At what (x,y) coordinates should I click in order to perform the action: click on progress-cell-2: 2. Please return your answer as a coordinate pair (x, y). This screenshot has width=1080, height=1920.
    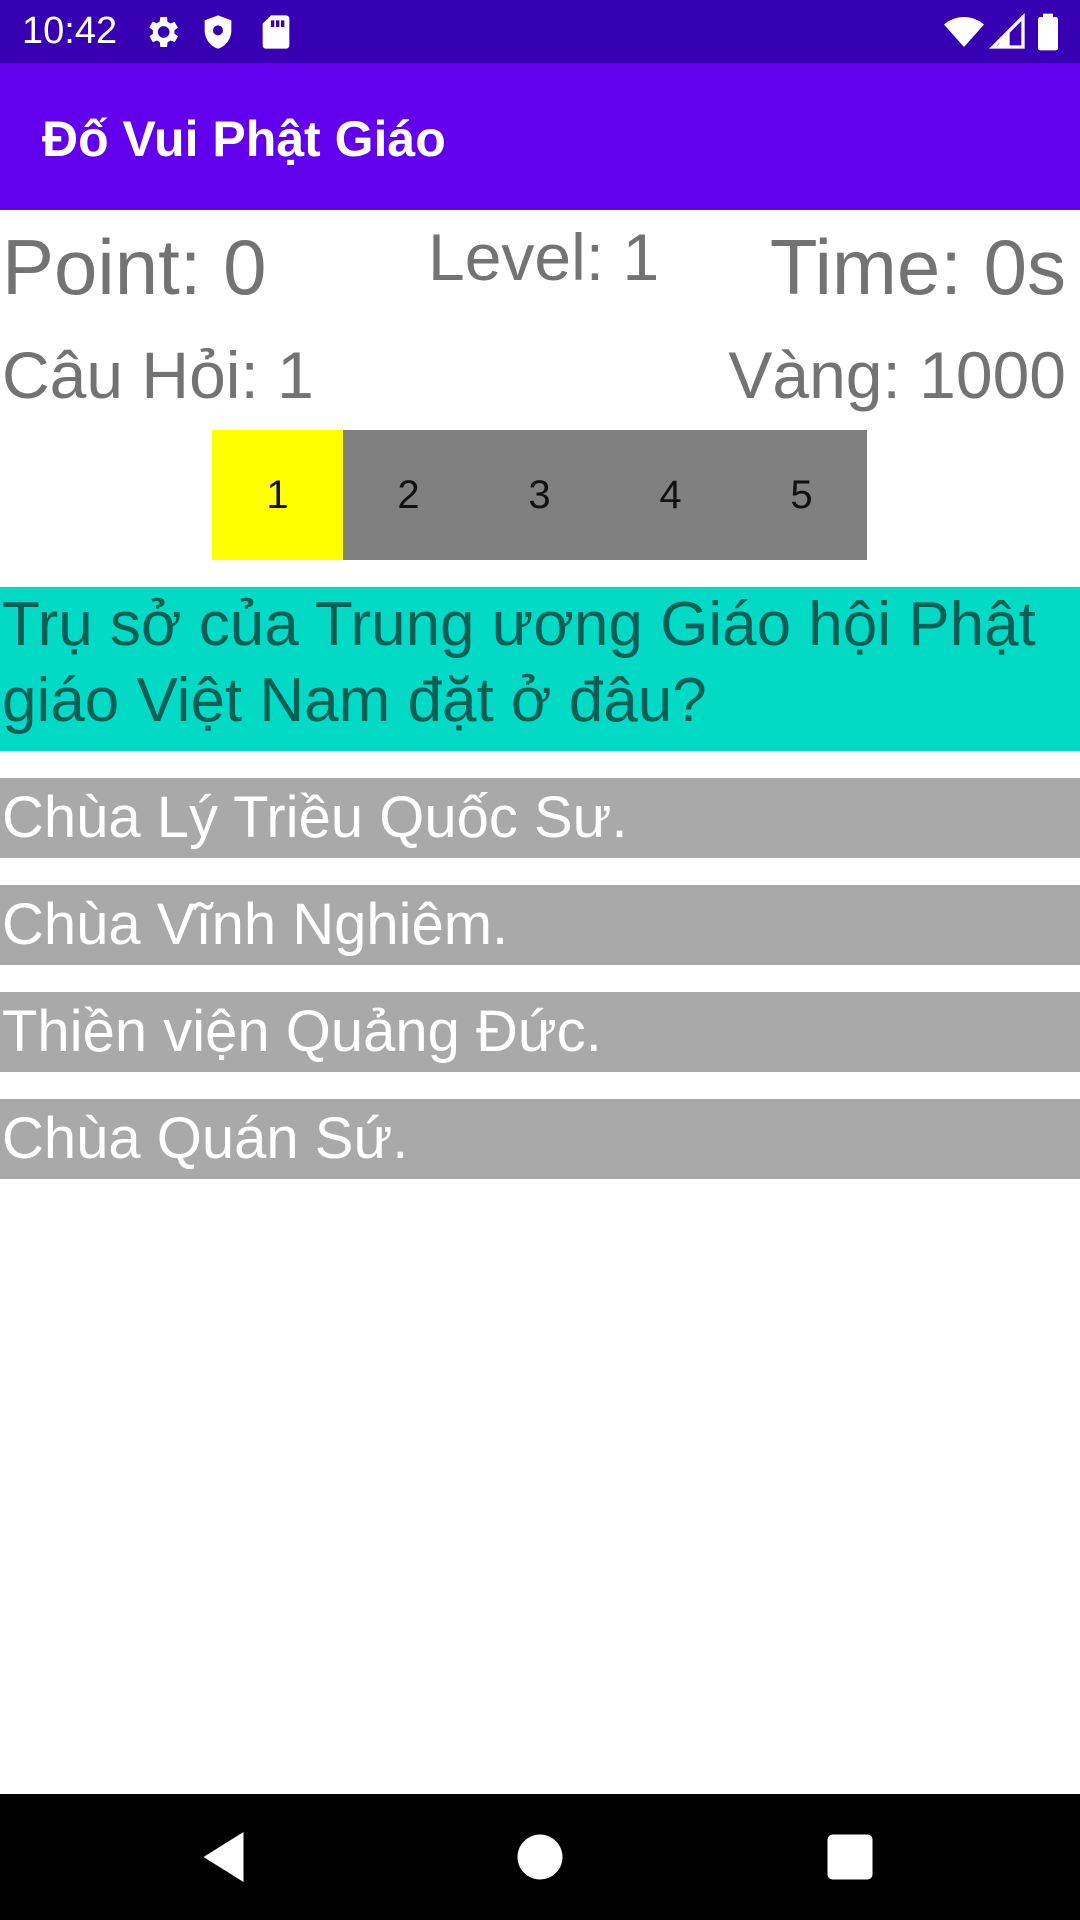
    Looking at the image, I should click on (408, 494).